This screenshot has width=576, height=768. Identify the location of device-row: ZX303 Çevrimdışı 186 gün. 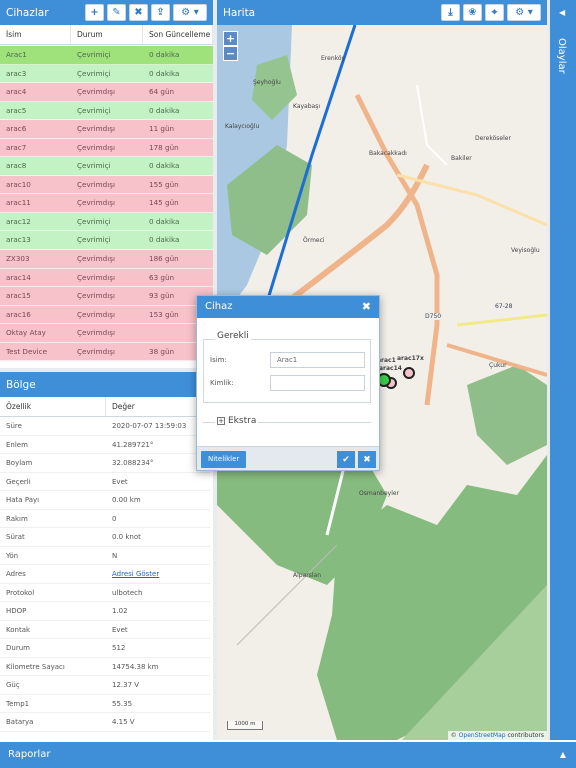
(106, 259).